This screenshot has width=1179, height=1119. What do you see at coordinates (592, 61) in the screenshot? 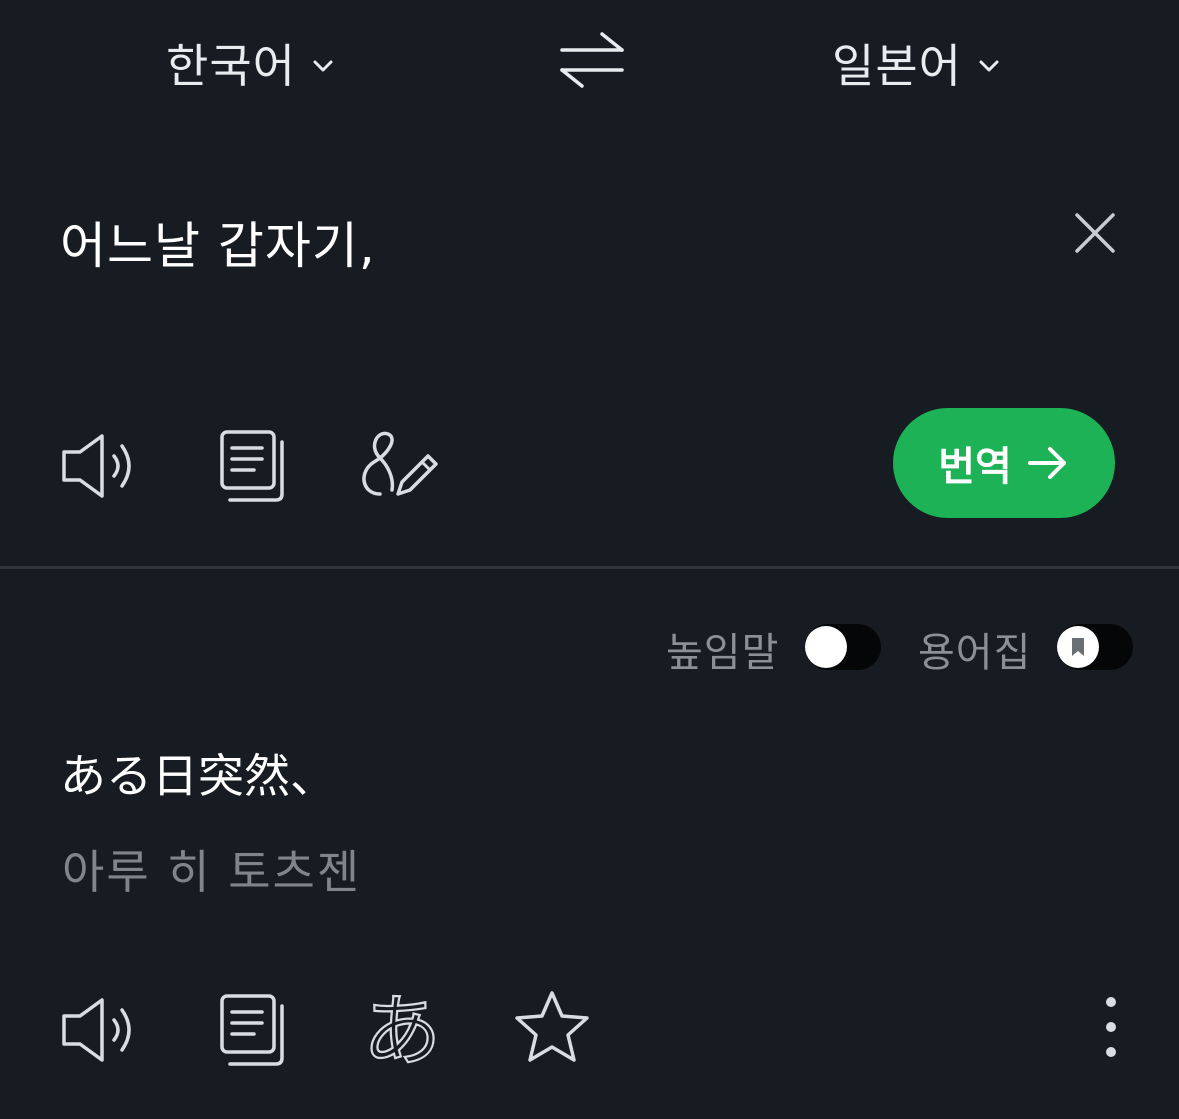
I see `swap-languages-icon` at bounding box center [592, 61].